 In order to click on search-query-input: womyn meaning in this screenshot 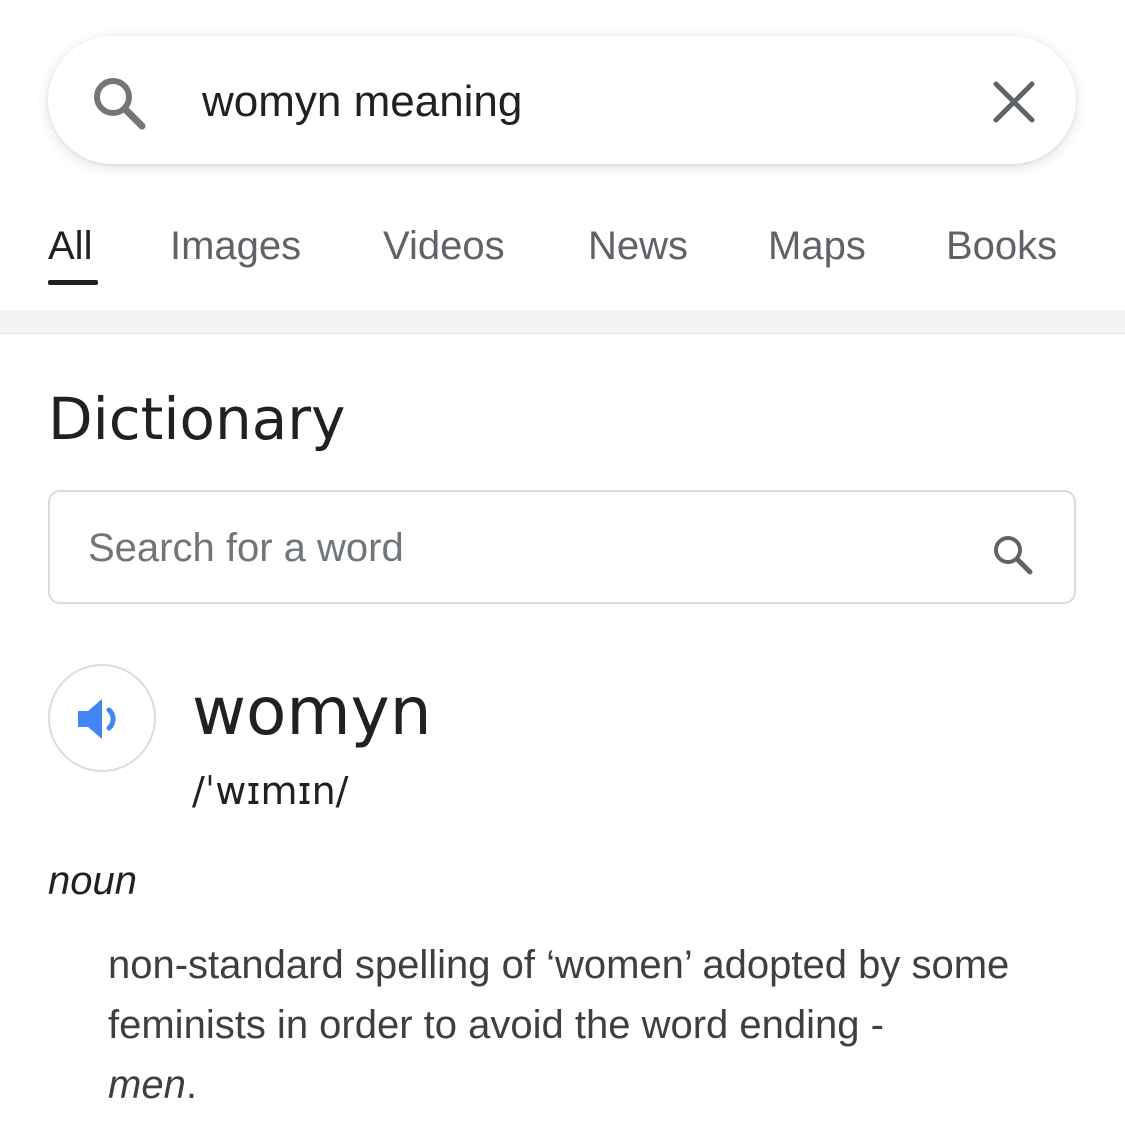, I will do `click(362, 102)`.